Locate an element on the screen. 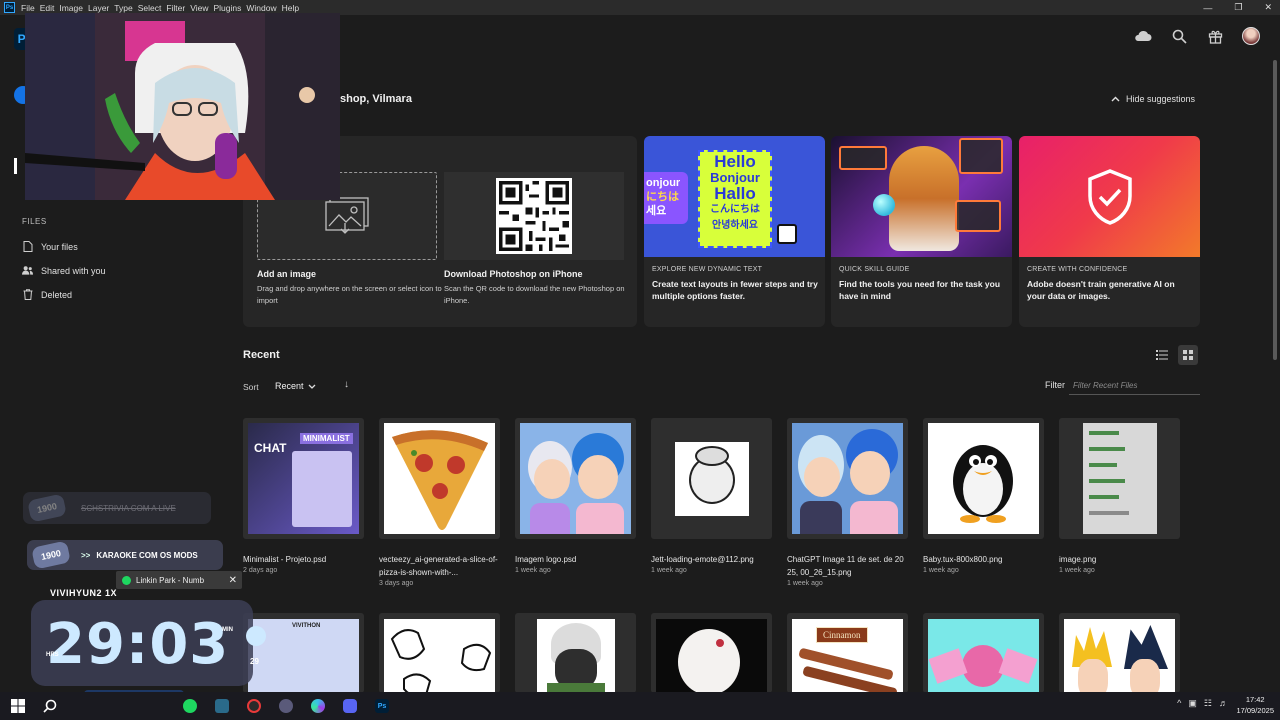  menu-select: Select is located at coordinates (152, 8).